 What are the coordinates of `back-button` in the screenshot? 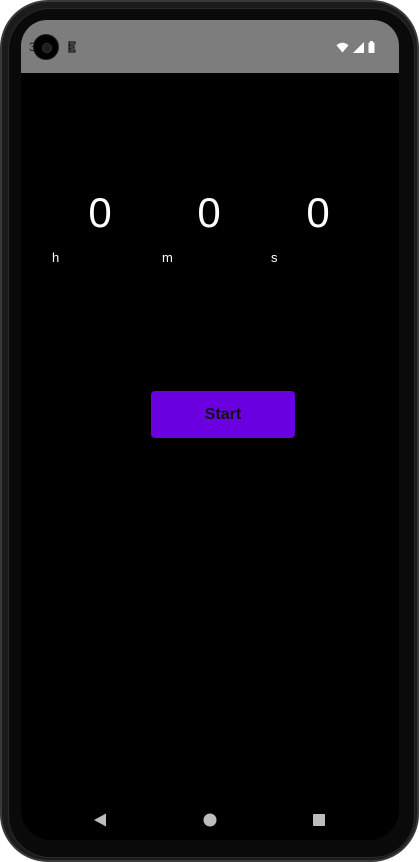 It's located at (100, 820).